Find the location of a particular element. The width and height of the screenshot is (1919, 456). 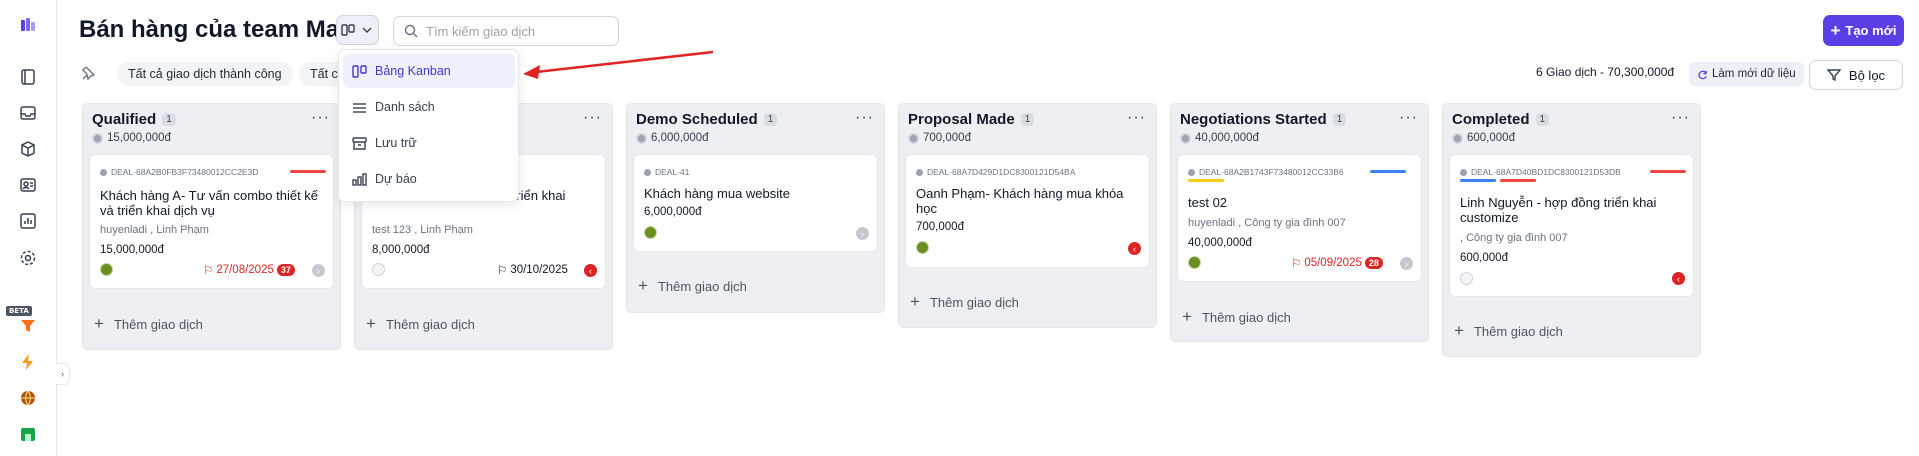

refresh-button: Làm mới dữ liệu is located at coordinates (1746, 74).